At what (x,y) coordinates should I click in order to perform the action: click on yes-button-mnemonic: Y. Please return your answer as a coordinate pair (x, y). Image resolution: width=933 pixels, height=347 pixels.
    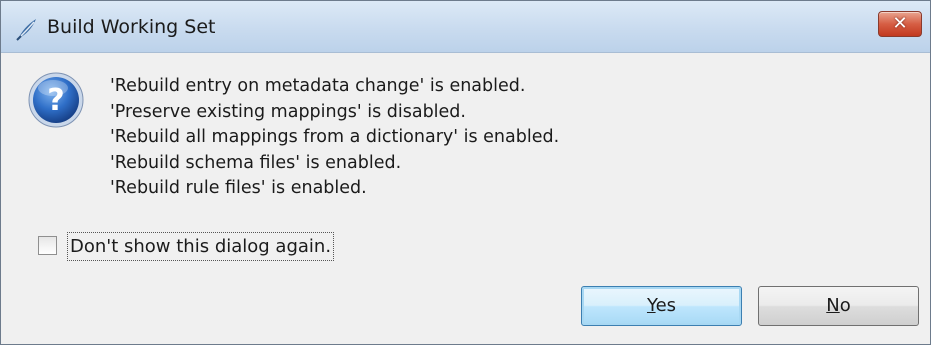
    Looking at the image, I should click on (651, 305).